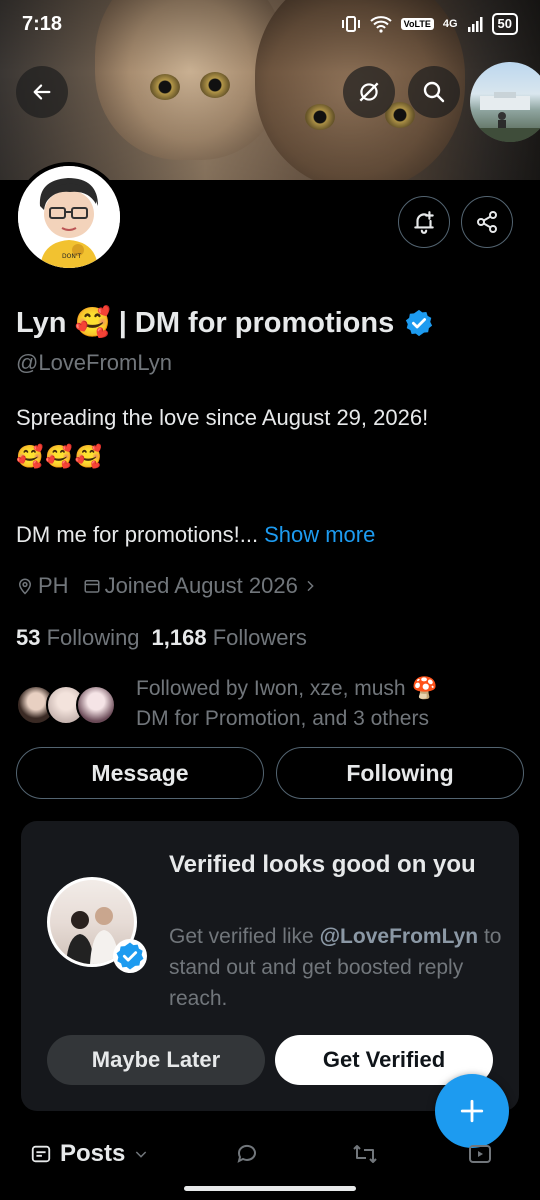  What do you see at coordinates (472, 1111) in the screenshot?
I see `plus-icon` at bounding box center [472, 1111].